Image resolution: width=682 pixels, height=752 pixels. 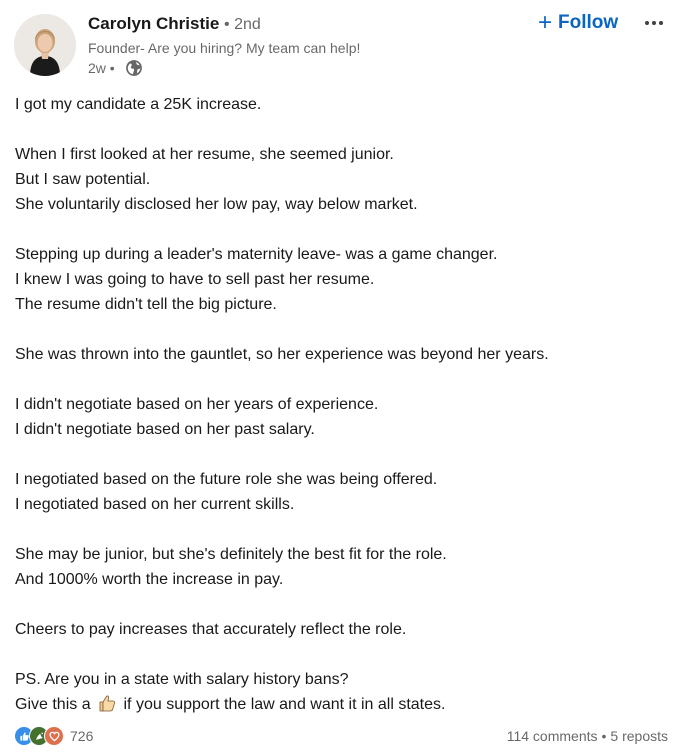 What do you see at coordinates (115, 68) in the screenshot?
I see `post-meta: 2w •` at bounding box center [115, 68].